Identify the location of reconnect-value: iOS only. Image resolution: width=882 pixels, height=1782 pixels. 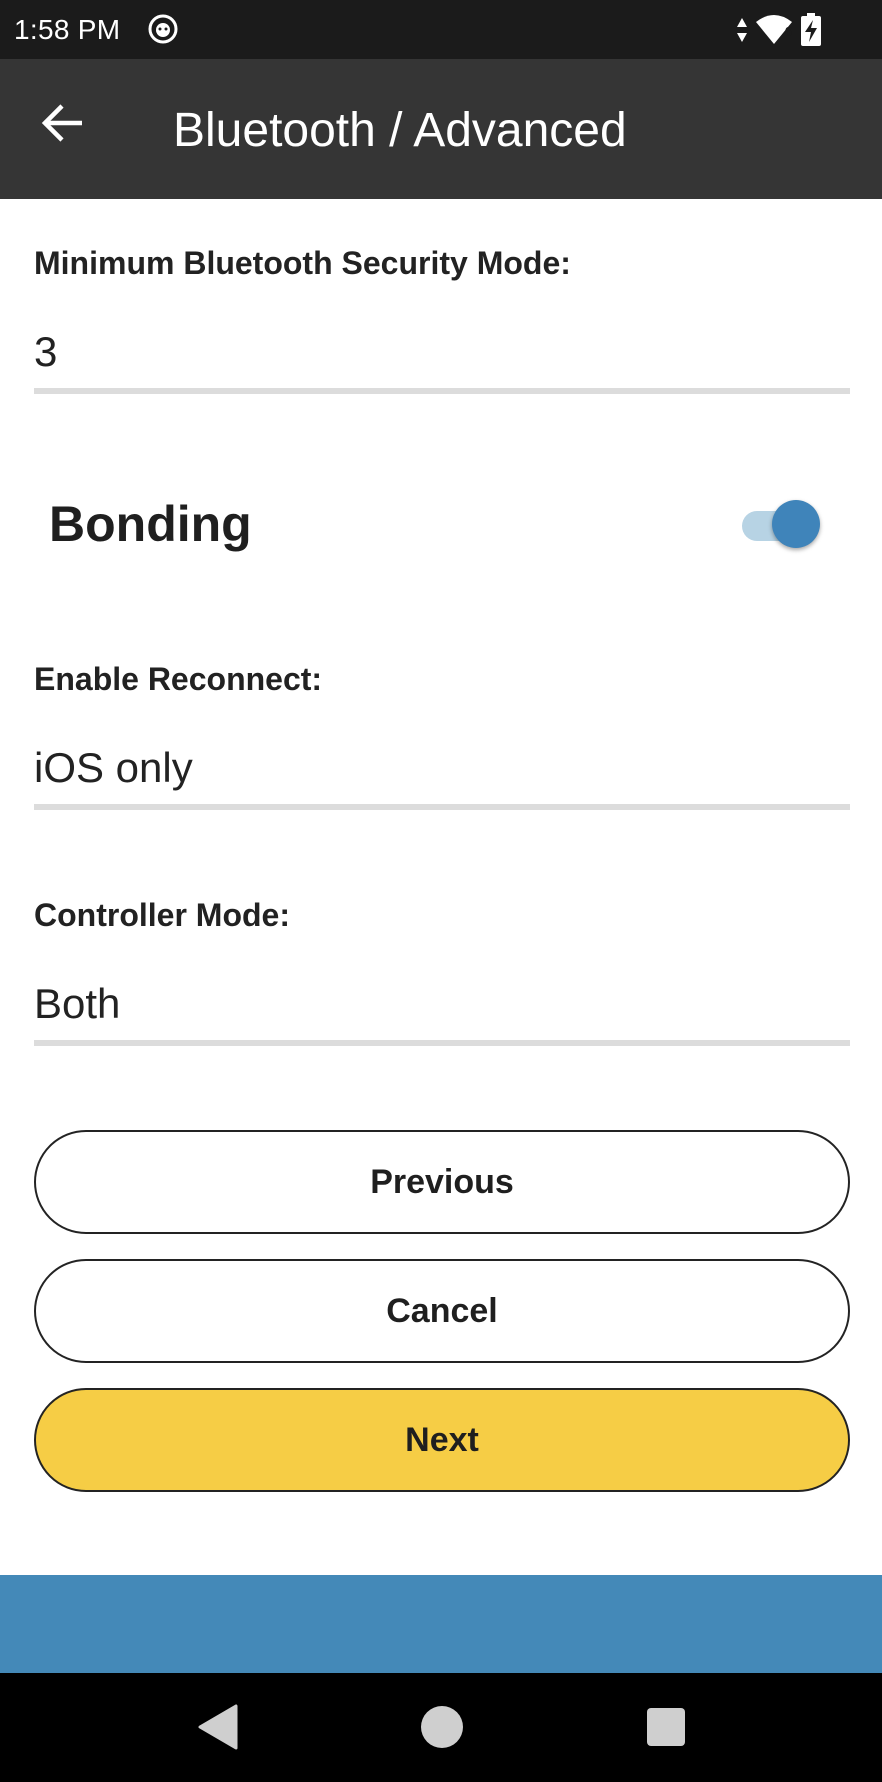
(113, 768).